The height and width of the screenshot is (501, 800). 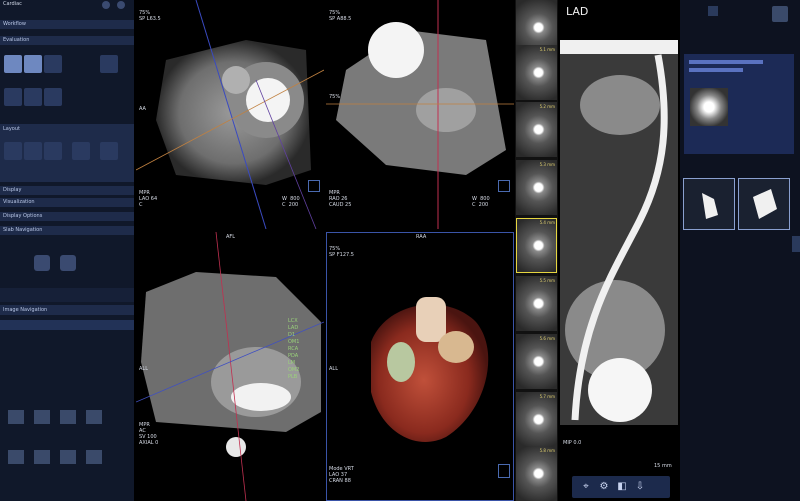 I want to click on sidebar-section-workflow: Workflow, so click(x=67, y=24).